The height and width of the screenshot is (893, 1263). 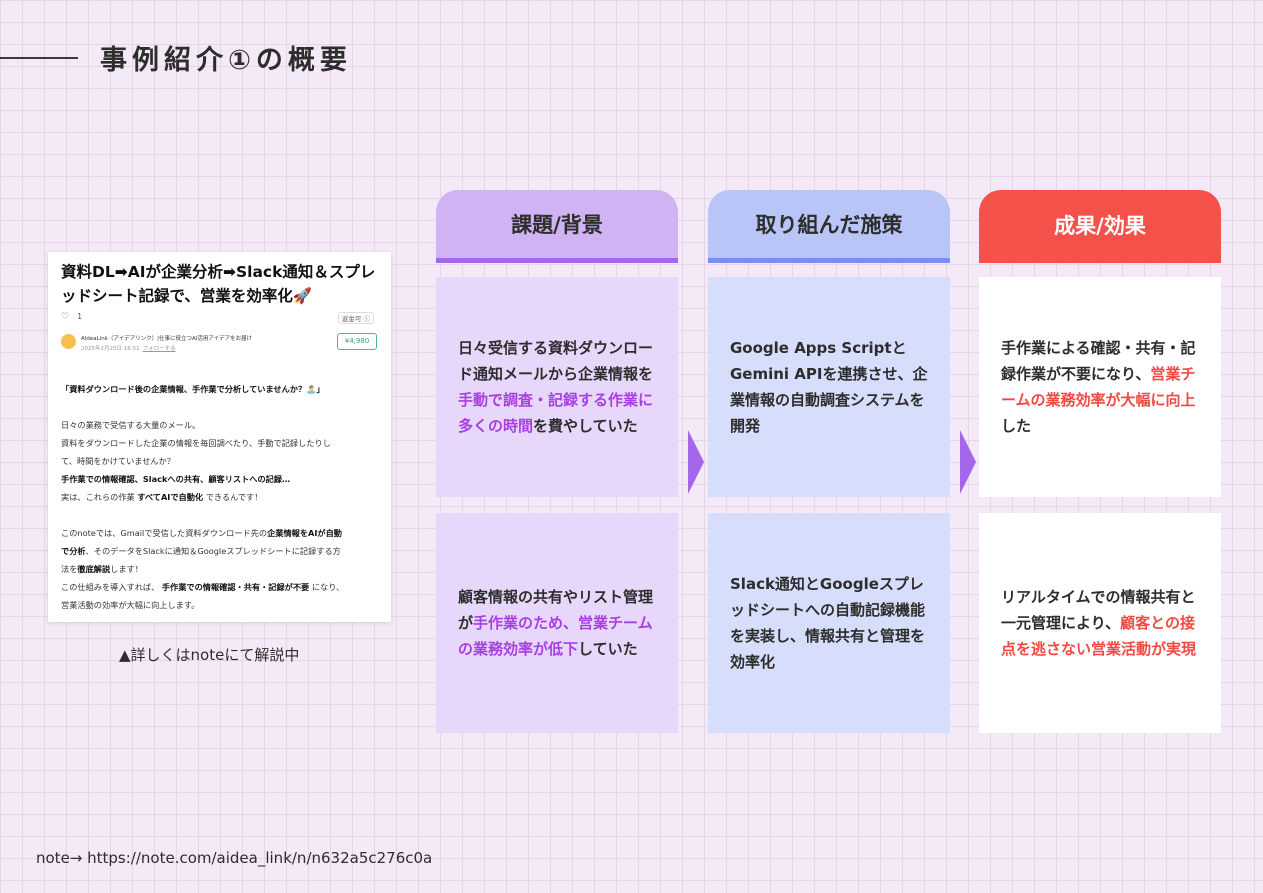 I want to click on note-line: 営業活動の効率が大幅に向上します。, so click(x=130, y=605).